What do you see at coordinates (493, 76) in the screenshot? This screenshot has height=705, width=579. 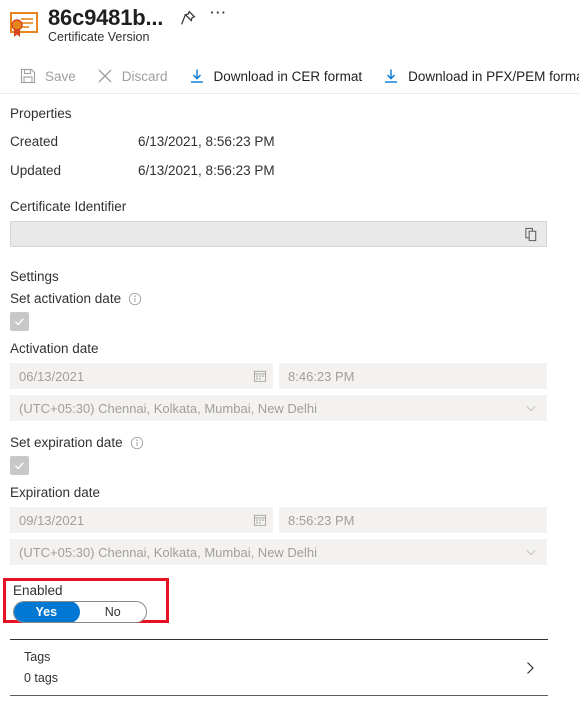 I see `download-pfx-pem-label: Download in PFX/PEM format` at bounding box center [493, 76].